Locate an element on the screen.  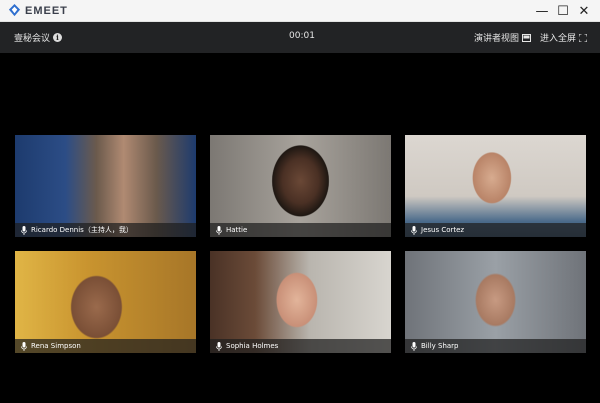
meeting-title: 壹秘会议 is located at coordinates (32, 39).